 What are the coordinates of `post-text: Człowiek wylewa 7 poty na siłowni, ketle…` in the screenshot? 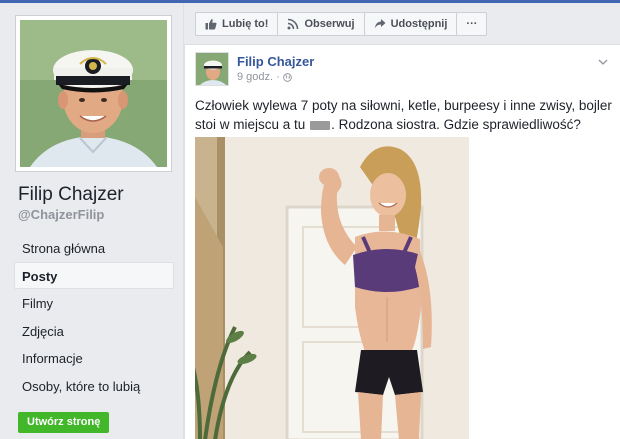 It's located at (405, 115).